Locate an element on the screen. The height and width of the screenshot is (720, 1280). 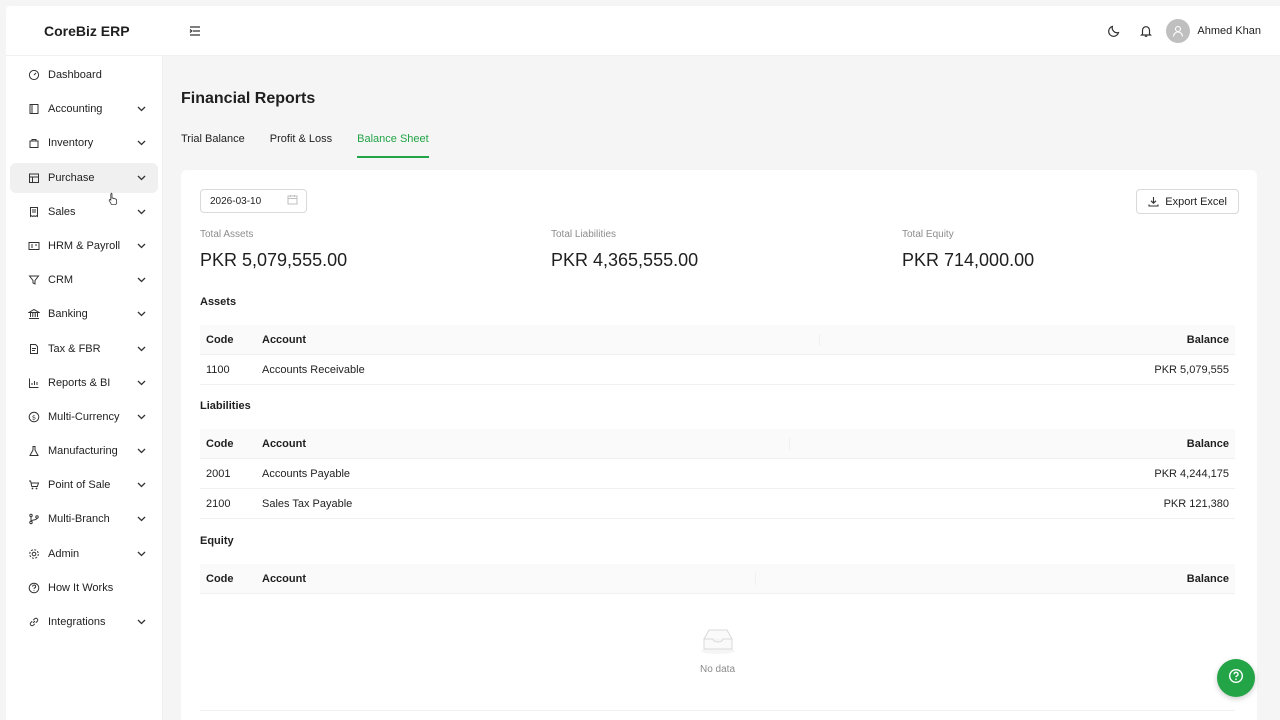
row-balance: PKR 121,380 is located at coordinates (1196, 503).